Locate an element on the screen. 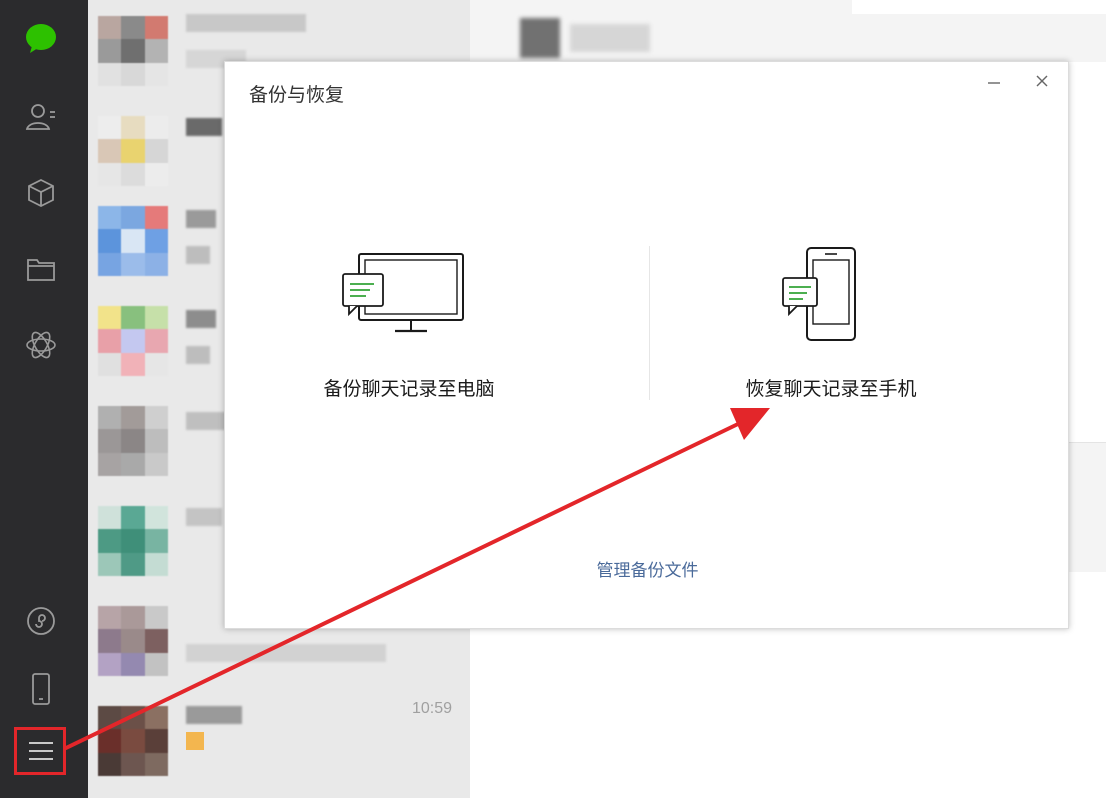  restore-to-phone-label: 恢复聊天记录至手机 is located at coordinates (831, 389).